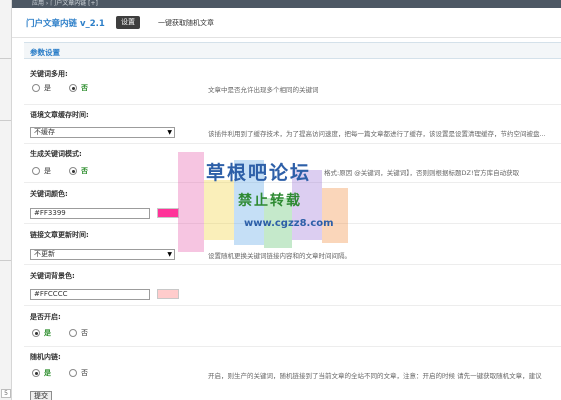 The height and width of the screenshot is (400, 561). I want to click on field-label: 语境文章缓存时间:, so click(59, 115).